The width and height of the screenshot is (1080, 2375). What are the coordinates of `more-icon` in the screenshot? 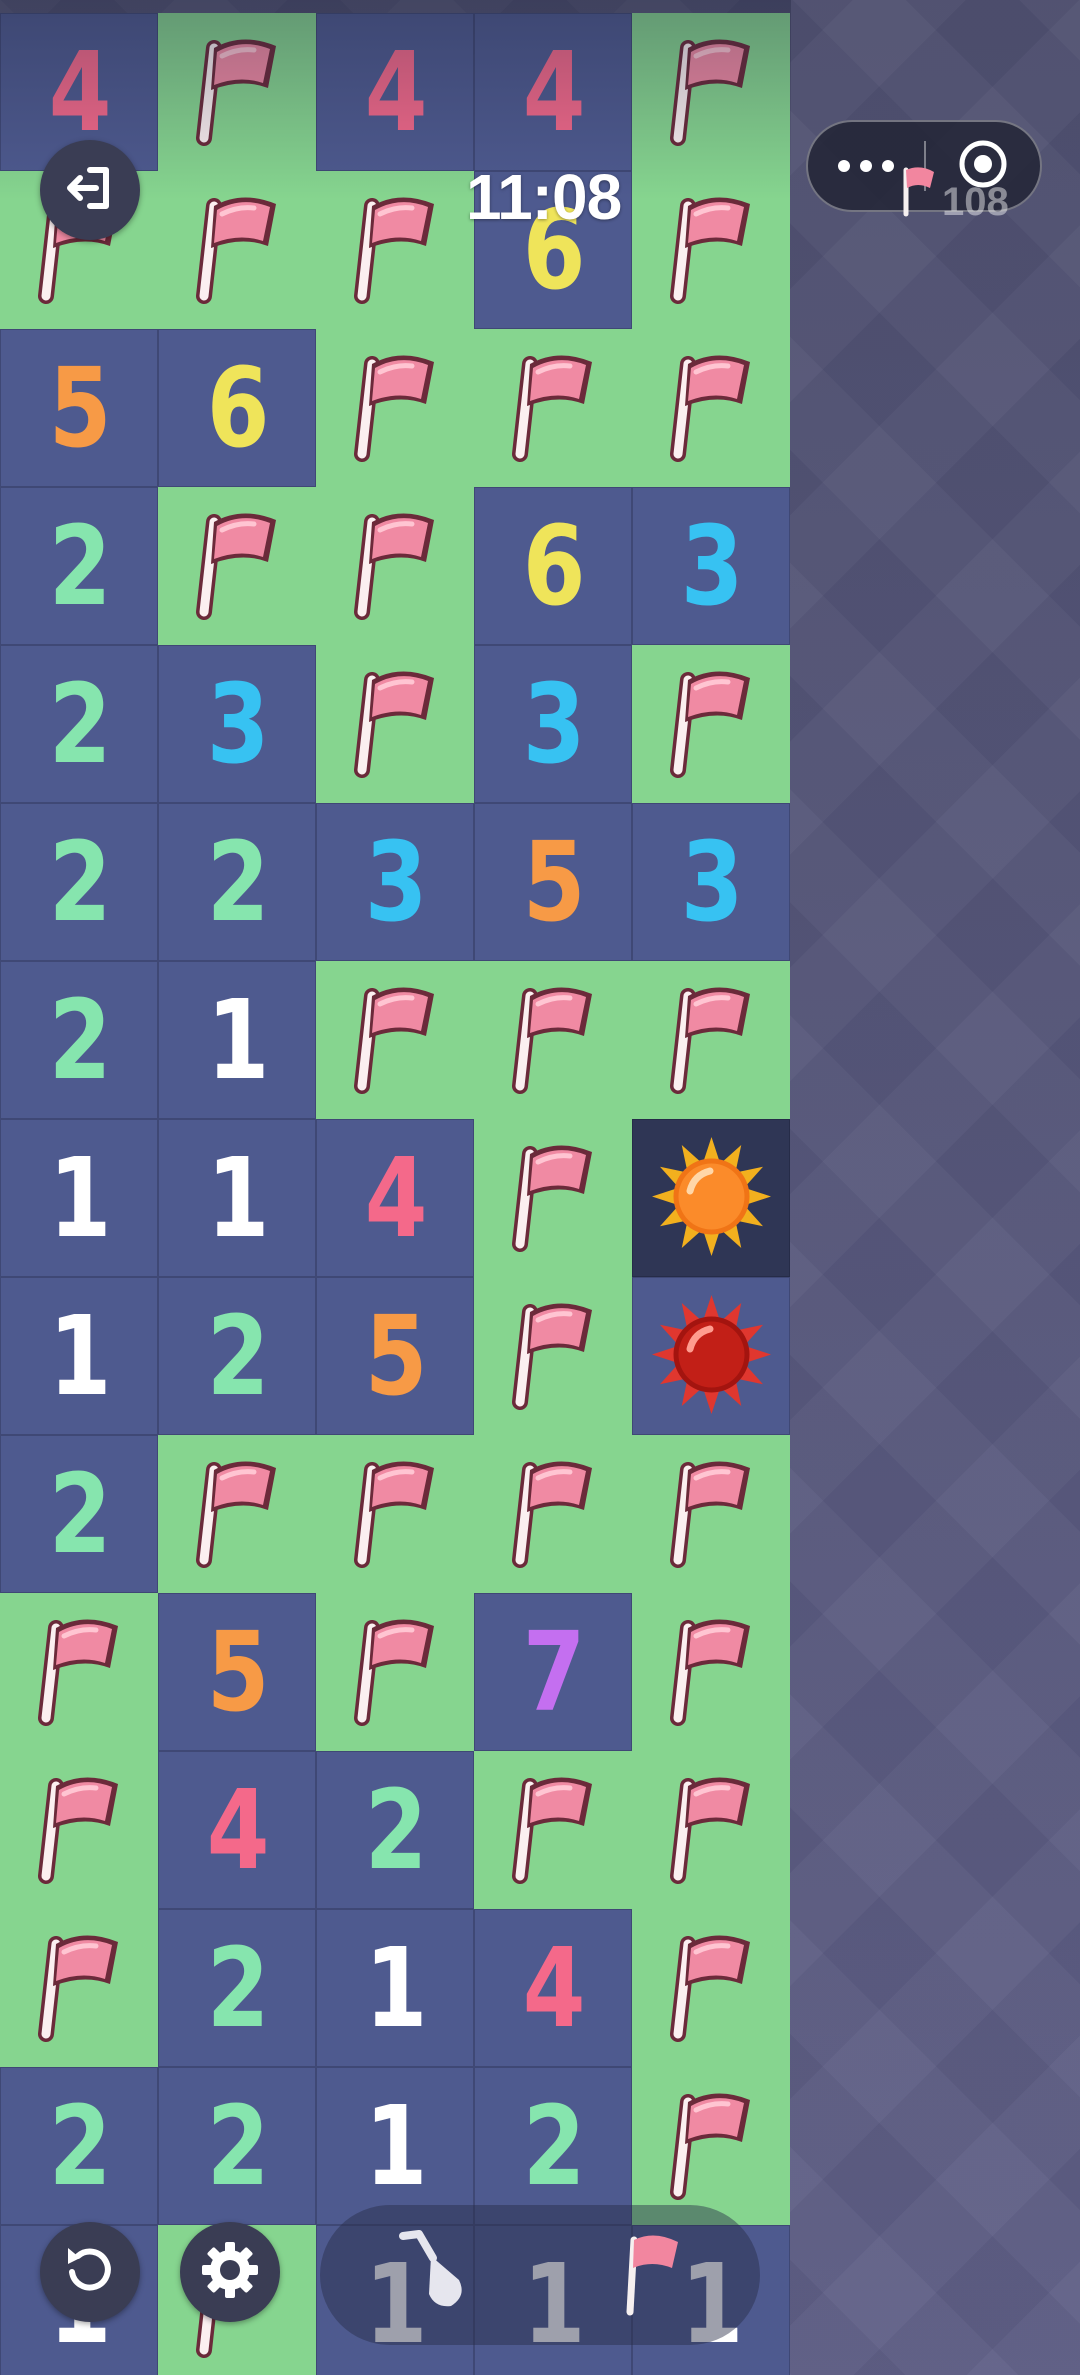 It's located at (844, 166).